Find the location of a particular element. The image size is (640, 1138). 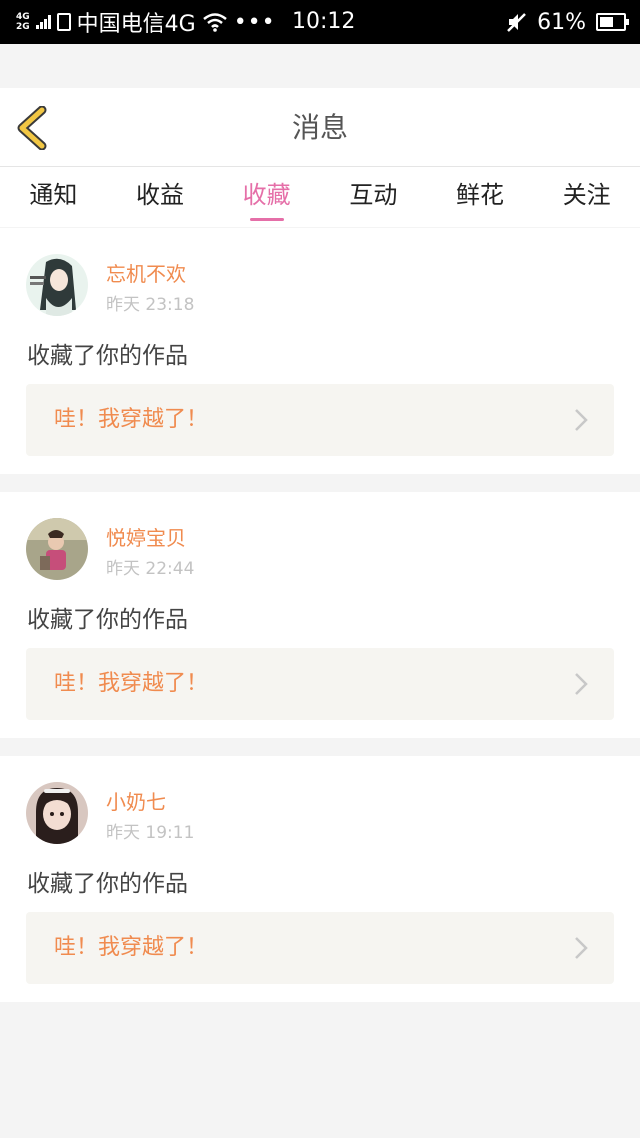

wifi-icon is located at coordinates (214, 22).